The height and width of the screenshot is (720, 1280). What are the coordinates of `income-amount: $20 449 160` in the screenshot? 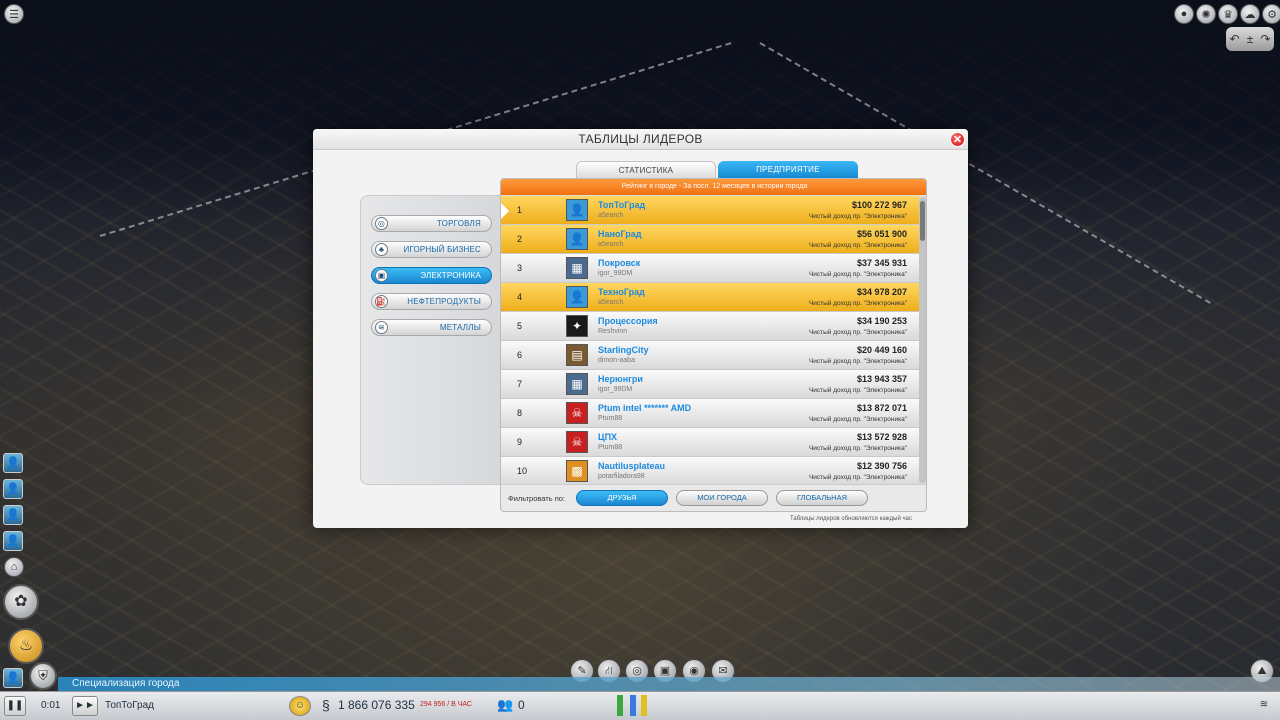 It's located at (881, 350).